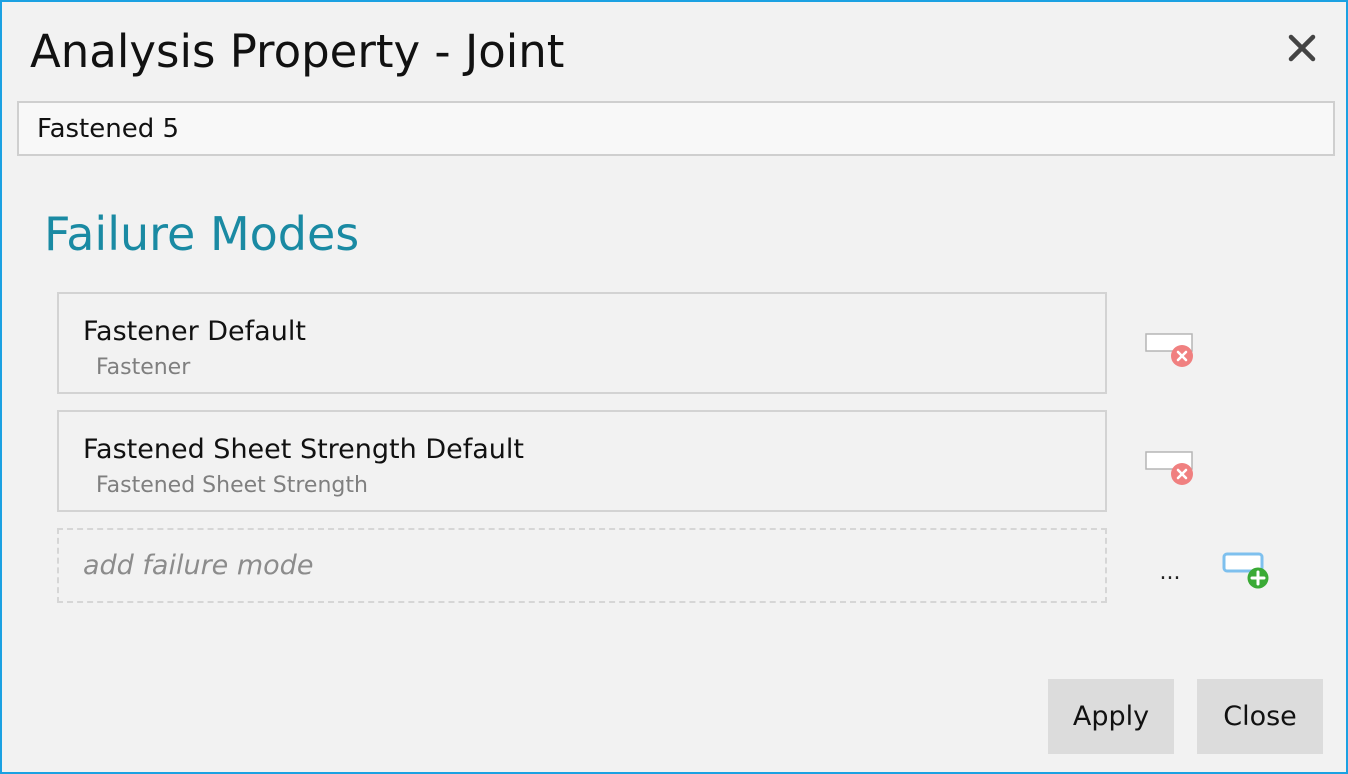  Describe the element at coordinates (232, 485) in the screenshot. I see `failure-mode-type: Fastened Sheet Strength` at that location.